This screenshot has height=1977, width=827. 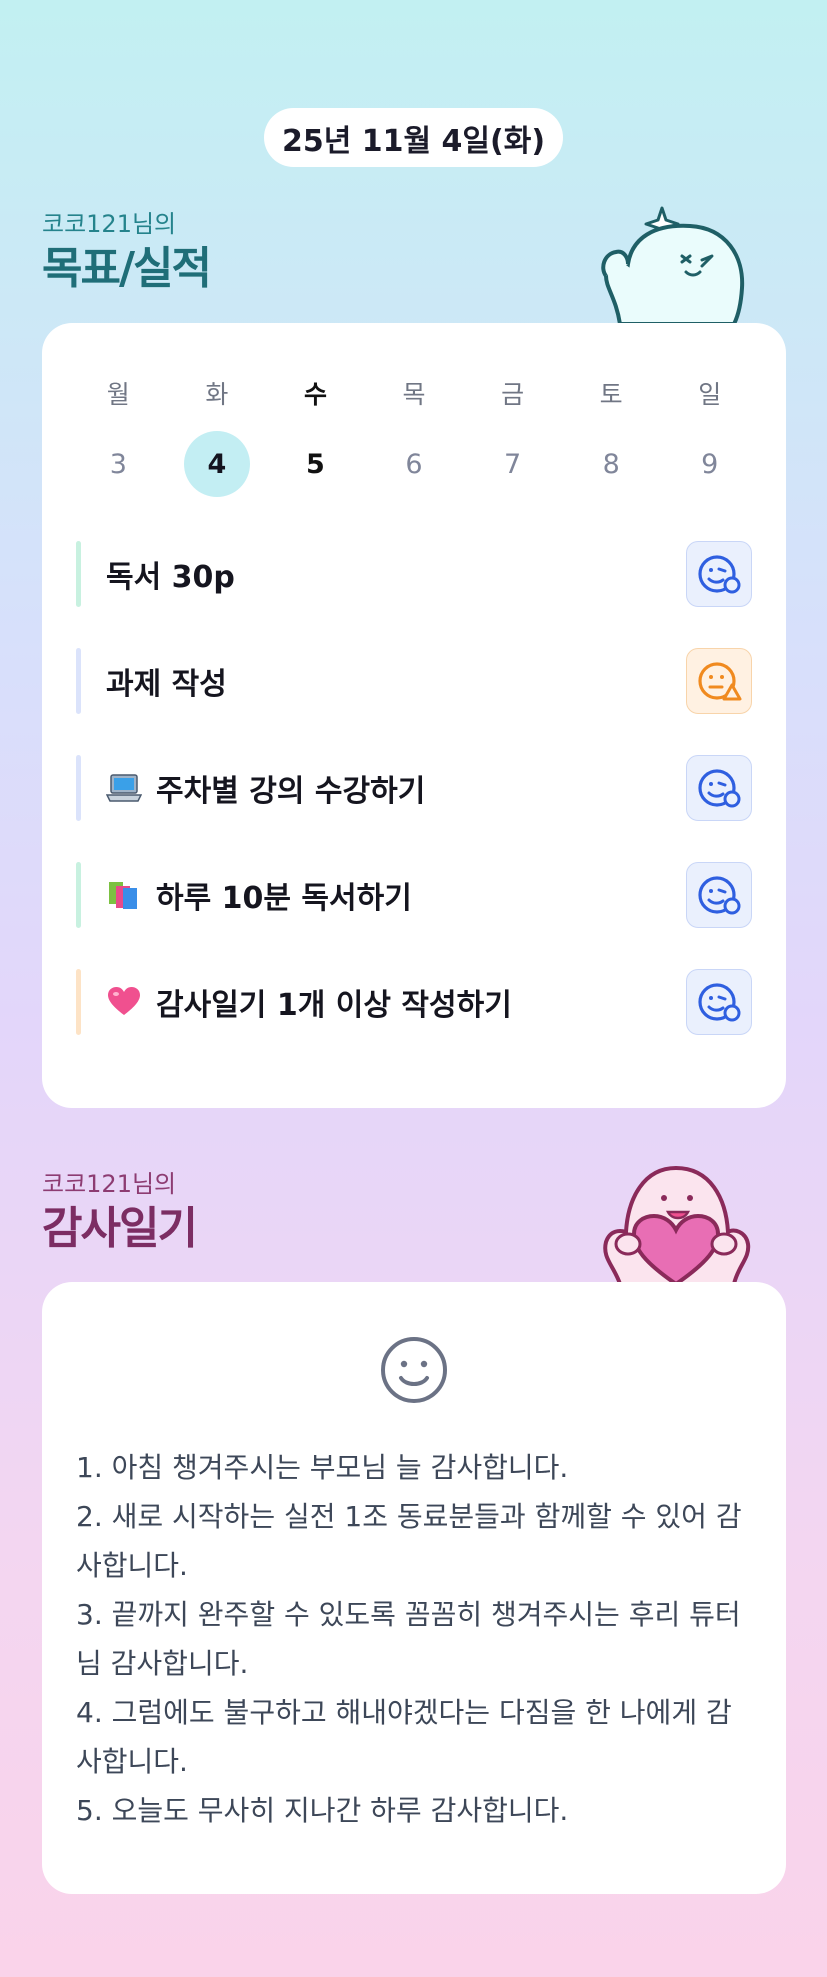 I want to click on weekday-label: 수, so click(x=315, y=394).